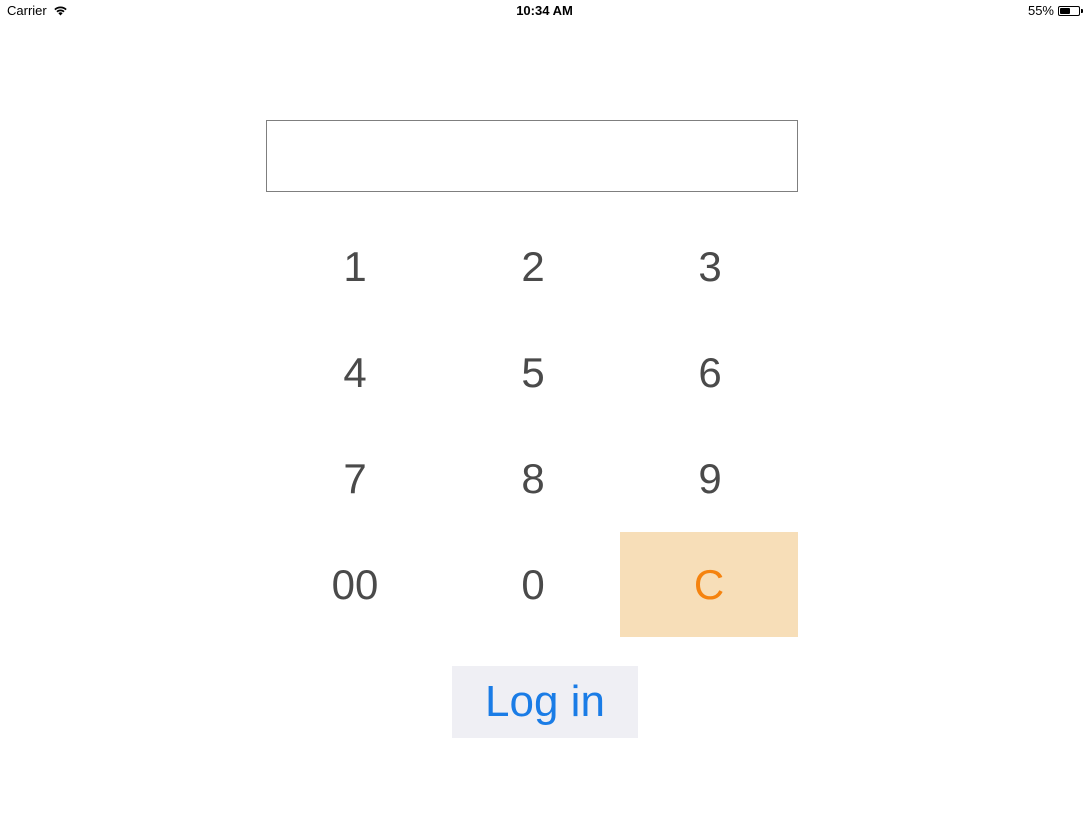 The height and width of the screenshot is (816, 1089). Describe the element at coordinates (1082, 10) in the screenshot. I see `battery-nub` at that location.